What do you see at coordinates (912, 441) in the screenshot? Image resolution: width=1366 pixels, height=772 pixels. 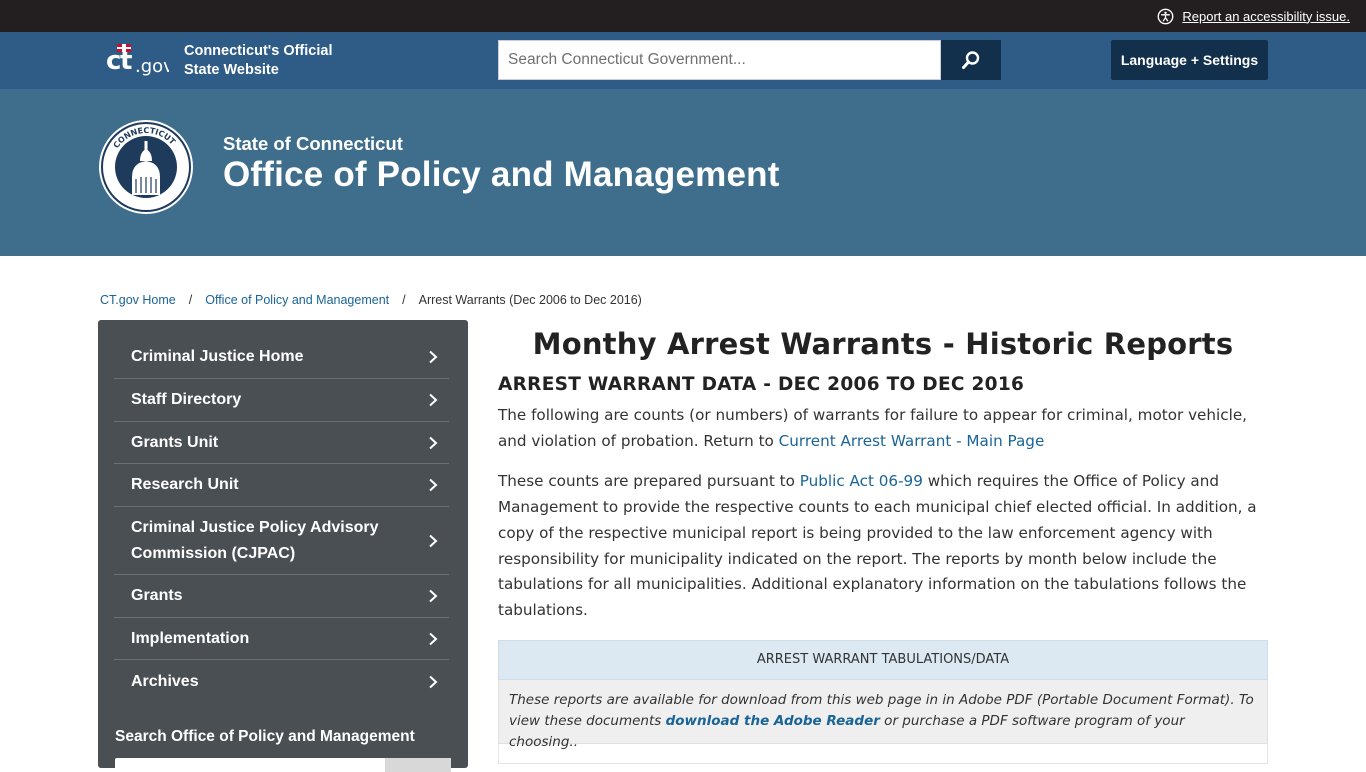 I see `current-arrest-warrant-link: Current Arrest Warrant - Main Page` at bounding box center [912, 441].